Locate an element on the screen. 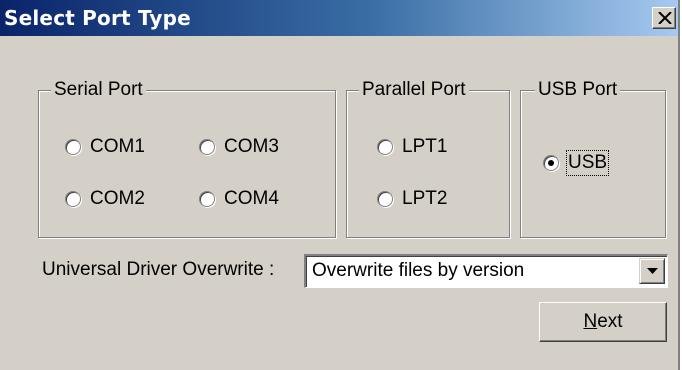 This screenshot has height=370, width=682. radio-com2: COM2 is located at coordinates (105, 199).